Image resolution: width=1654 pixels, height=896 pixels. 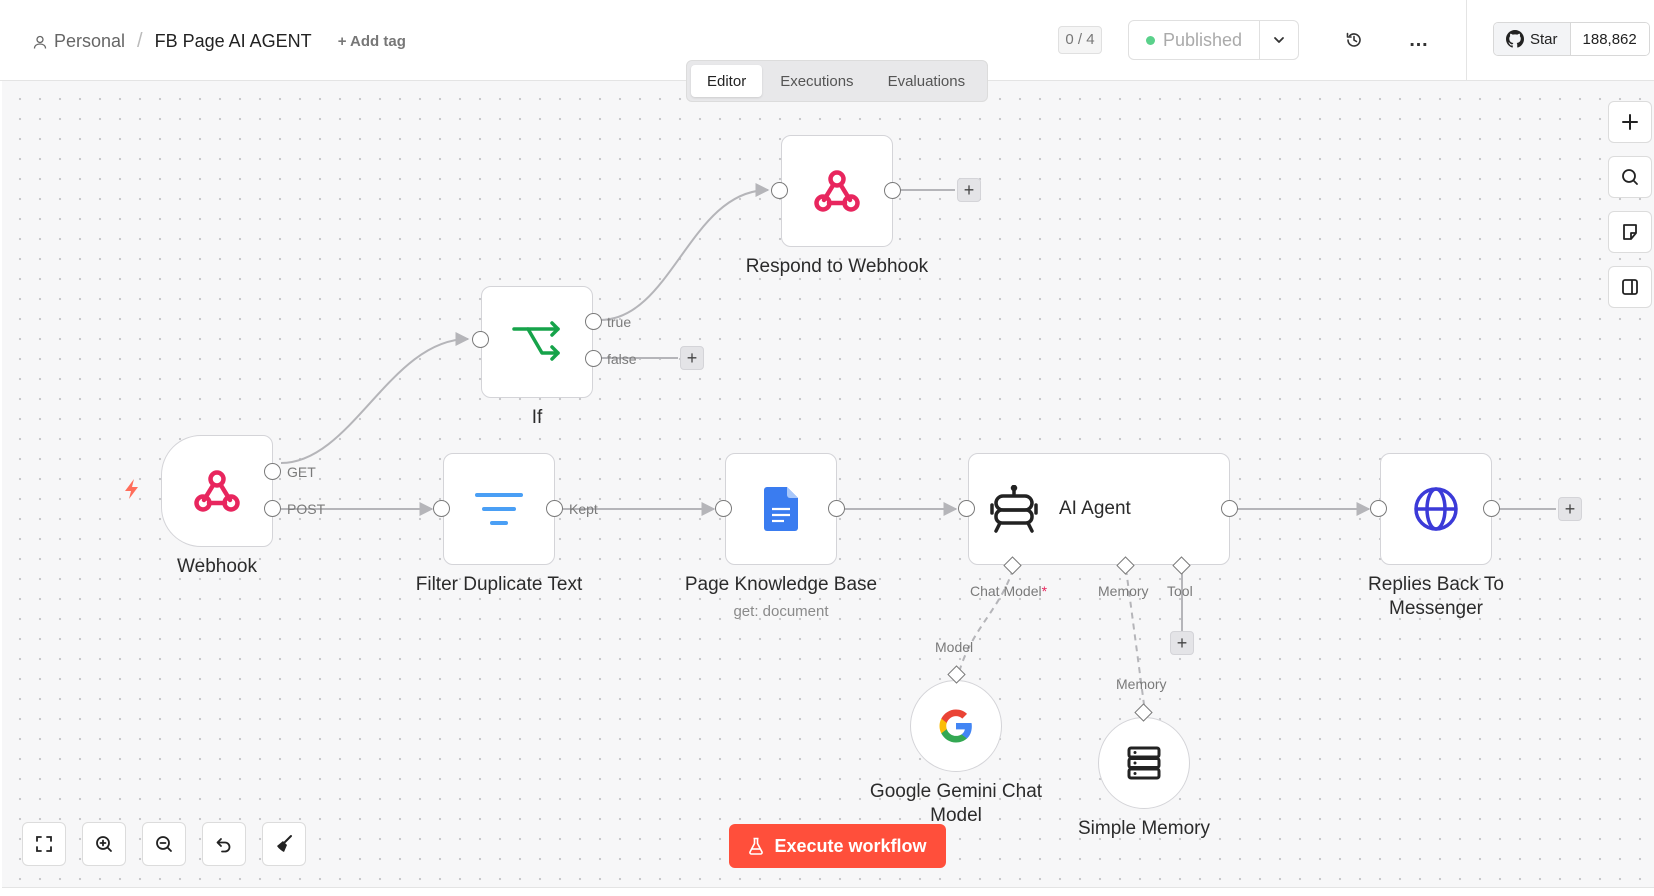 I want to click on zoom-out-icon, so click(x=164, y=844).